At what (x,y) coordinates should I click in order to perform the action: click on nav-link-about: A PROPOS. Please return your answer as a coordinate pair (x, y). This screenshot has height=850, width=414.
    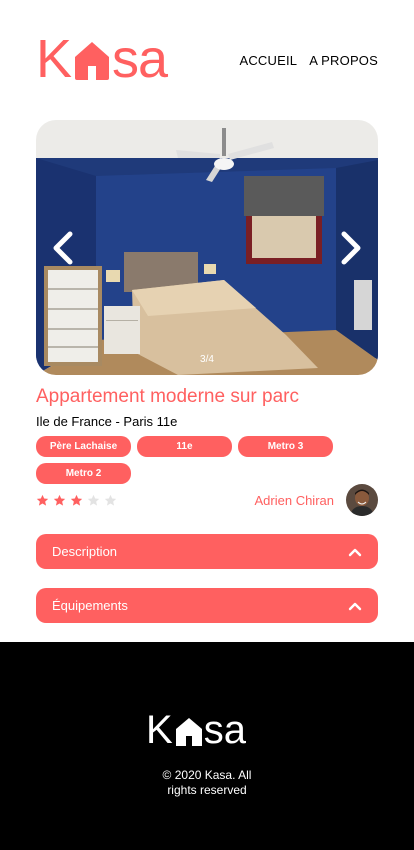
    Looking at the image, I should click on (343, 60).